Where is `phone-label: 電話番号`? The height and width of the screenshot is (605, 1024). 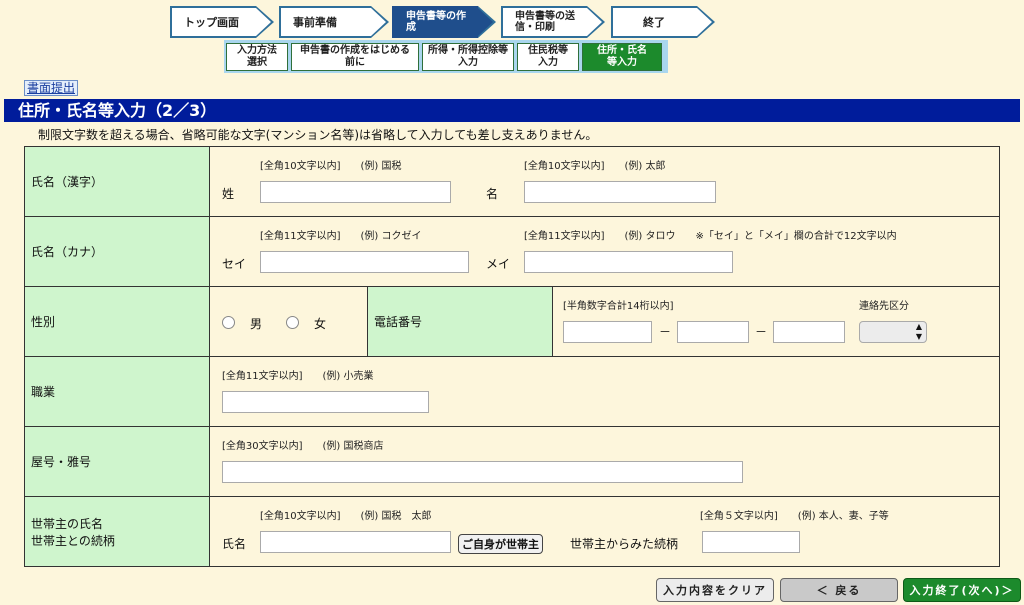 phone-label: 電話番号 is located at coordinates (398, 322).